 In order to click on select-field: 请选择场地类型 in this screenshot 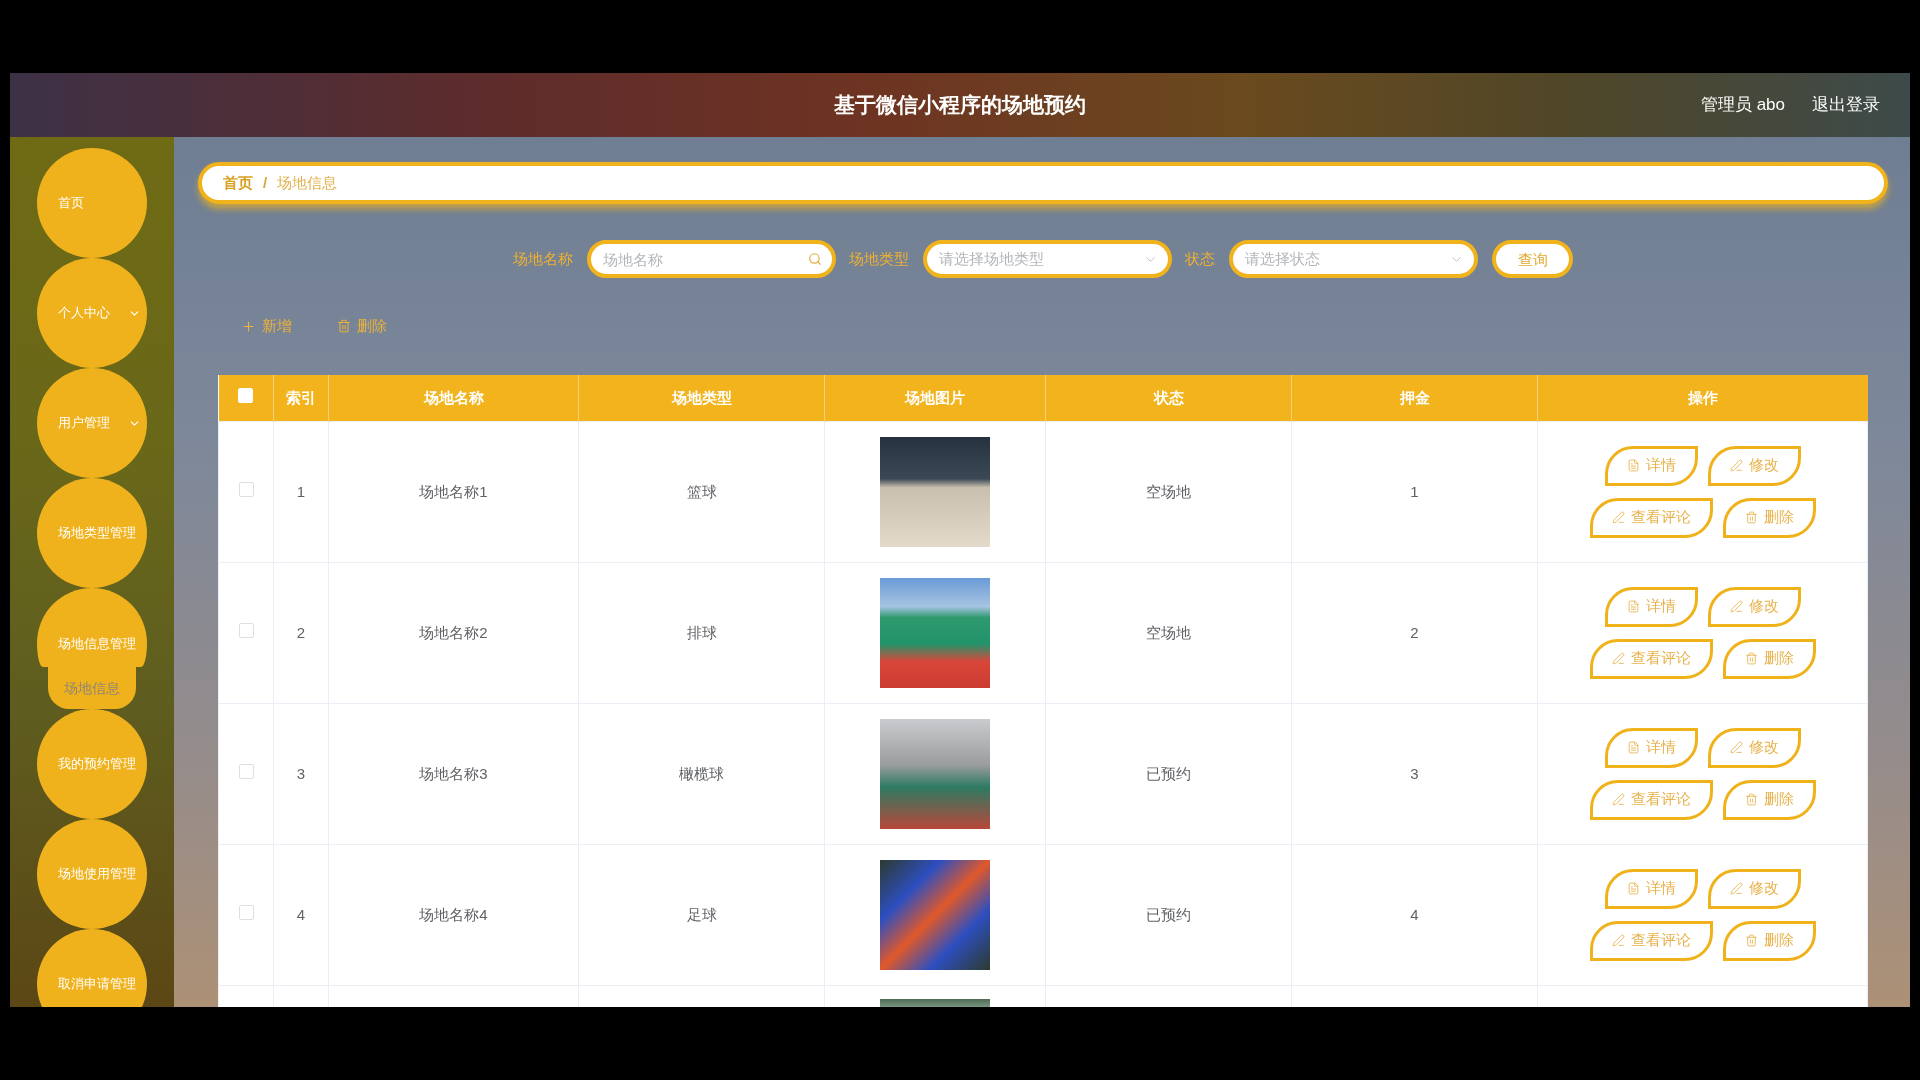, I will do `click(1047, 259)`.